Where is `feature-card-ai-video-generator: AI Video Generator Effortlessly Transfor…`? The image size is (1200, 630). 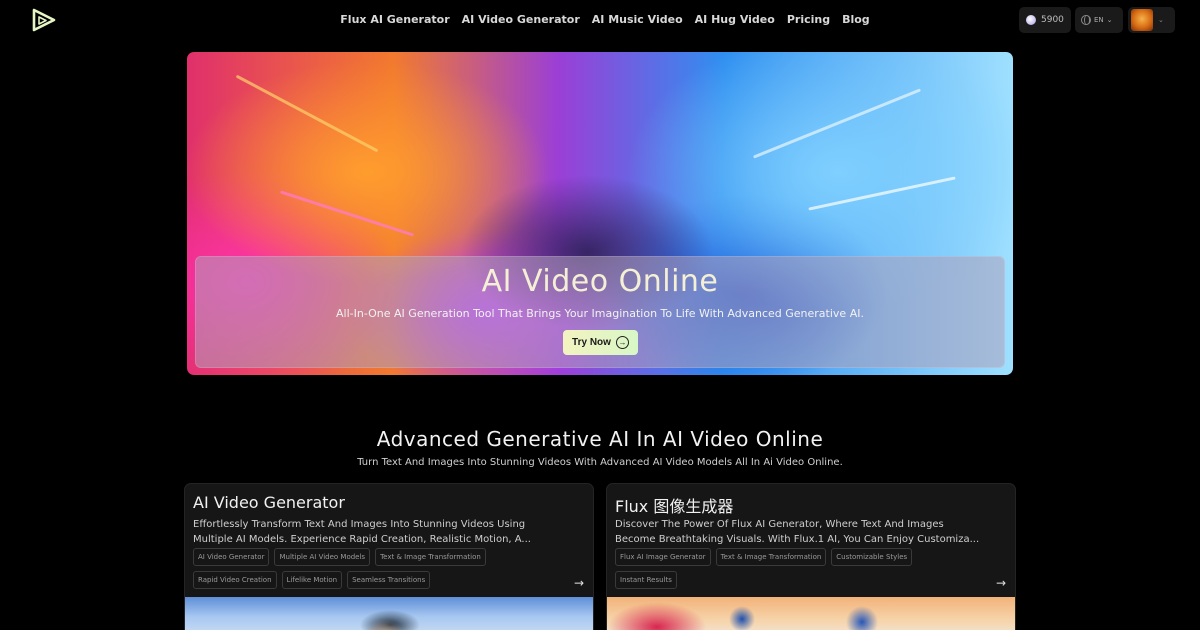 feature-card-ai-video-generator: AI Video Generator Effortlessly Transfor… is located at coordinates (389, 556).